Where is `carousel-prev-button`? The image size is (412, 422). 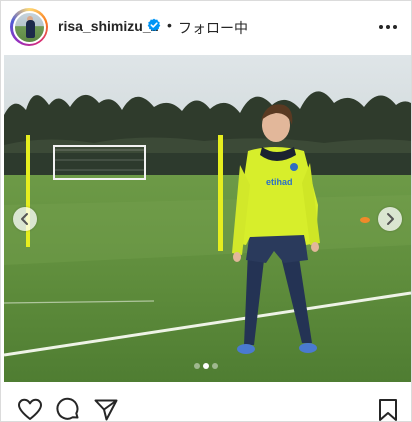
carousel-prev-button is located at coordinates (25, 219).